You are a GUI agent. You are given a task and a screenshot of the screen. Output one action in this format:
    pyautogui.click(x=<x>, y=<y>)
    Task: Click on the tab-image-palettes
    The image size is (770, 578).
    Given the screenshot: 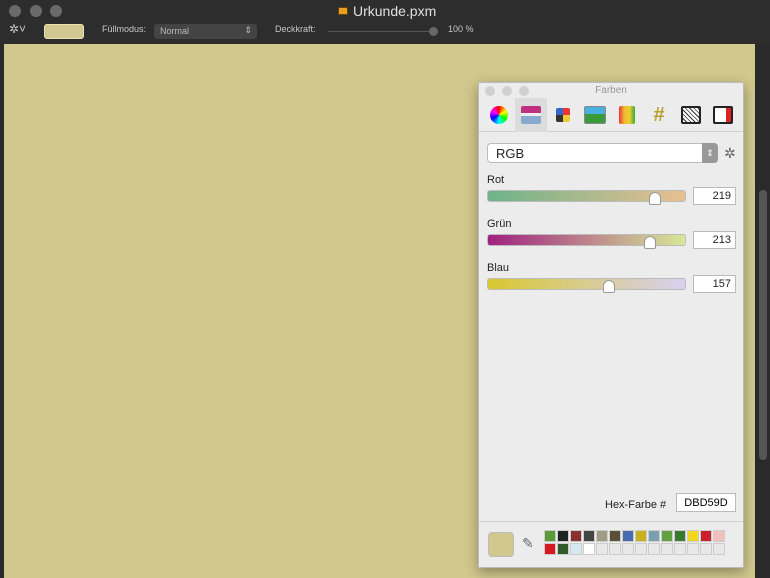 What is the action you would take?
    pyautogui.click(x=595, y=115)
    